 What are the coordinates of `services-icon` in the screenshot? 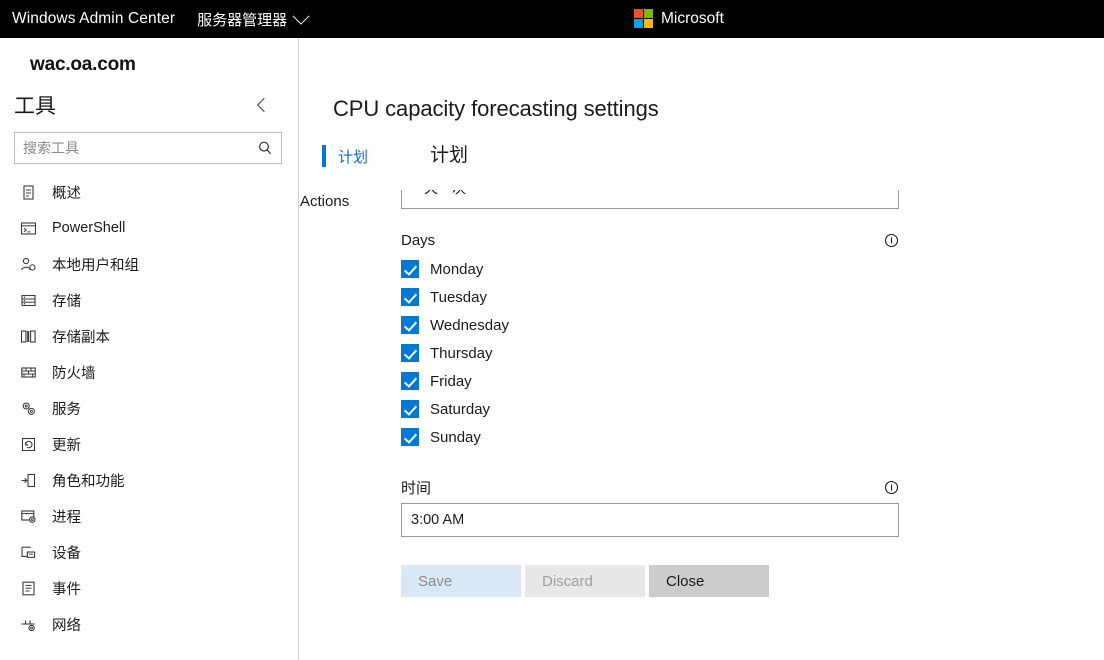 It's located at (28, 408).